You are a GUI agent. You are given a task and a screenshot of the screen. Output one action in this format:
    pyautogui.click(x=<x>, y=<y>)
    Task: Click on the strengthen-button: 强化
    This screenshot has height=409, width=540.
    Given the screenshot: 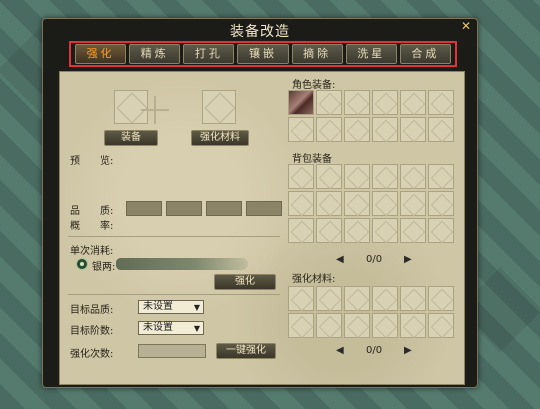 What is the action you would take?
    pyautogui.click(x=245, y=282)
    